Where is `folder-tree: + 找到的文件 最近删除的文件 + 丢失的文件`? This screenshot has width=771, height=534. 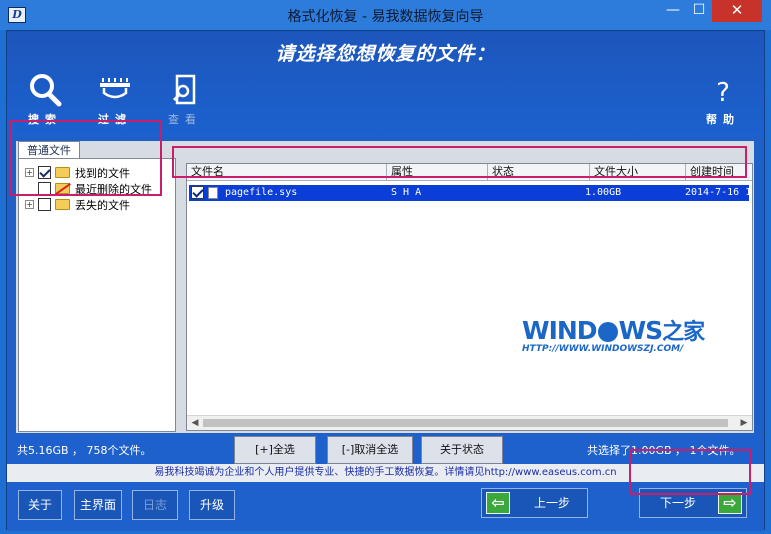
folder-tree: + 找到的文件 最近删除的文件 + 丢失的文件 is located at coordinates (97, 295).